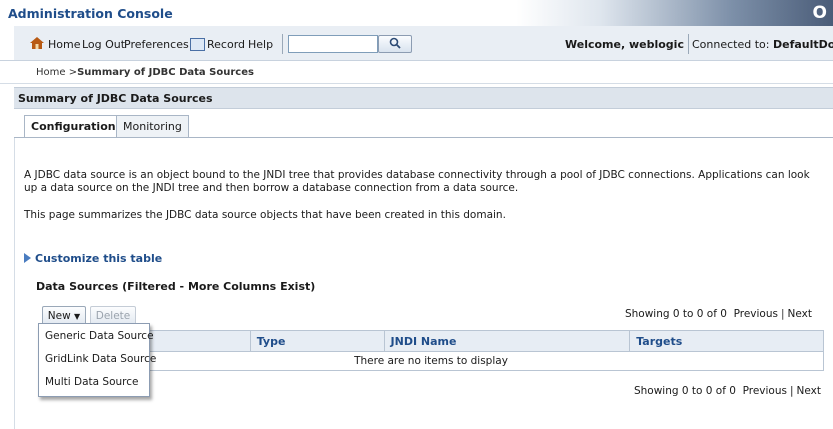 This screenshot has height=429, width=833. I want to click on welcome-divider, so click(688, 44).